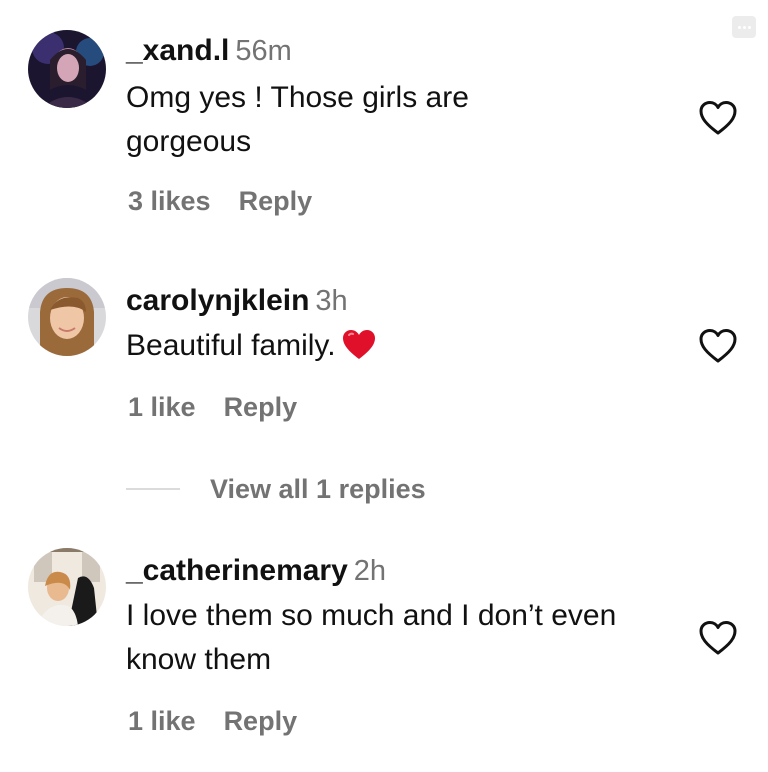 This screenshot has height=772, width=768. Describe the element at coordinates (358, 344) in the screenshot. I see `red-heart-emoji` at that location.